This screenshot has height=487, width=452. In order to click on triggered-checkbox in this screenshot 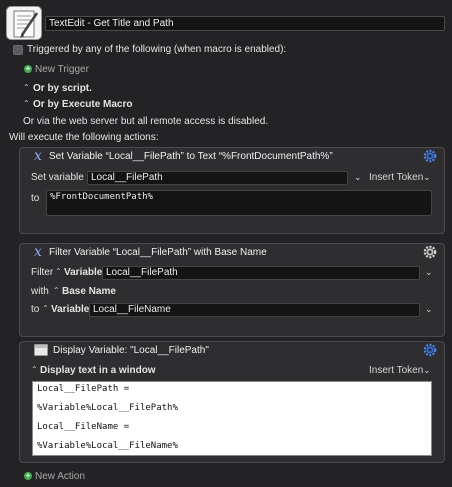, I will do `click(18, 50)`.